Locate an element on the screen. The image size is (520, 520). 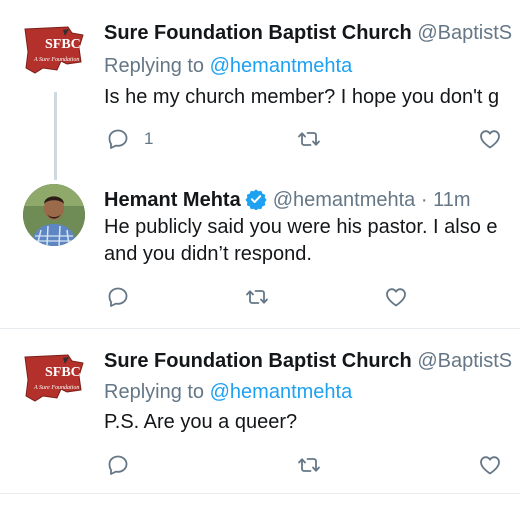
tweet-header: Hemant Mehta @hemantmehta · 11m is located at coordinates (287, 200).